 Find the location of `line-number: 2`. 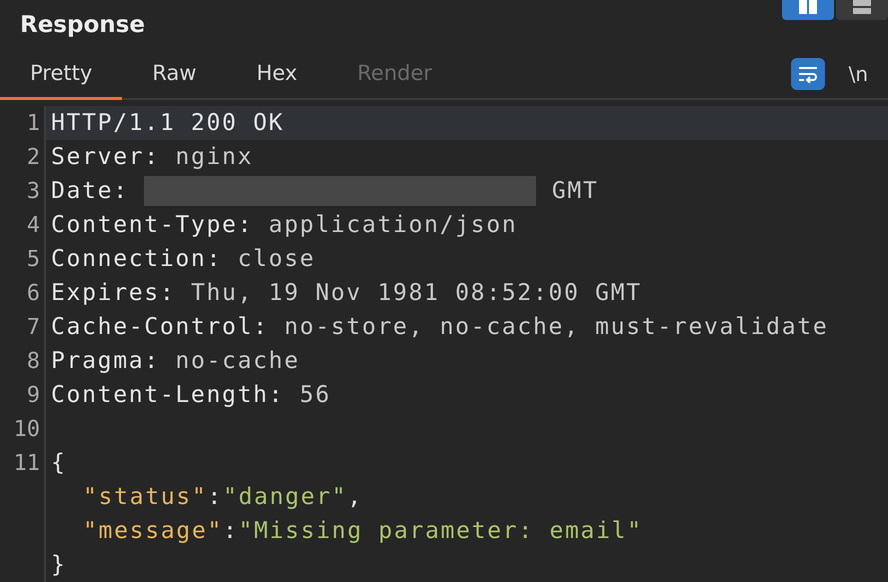

line-number: 2 is located at coordinates (33, 157).